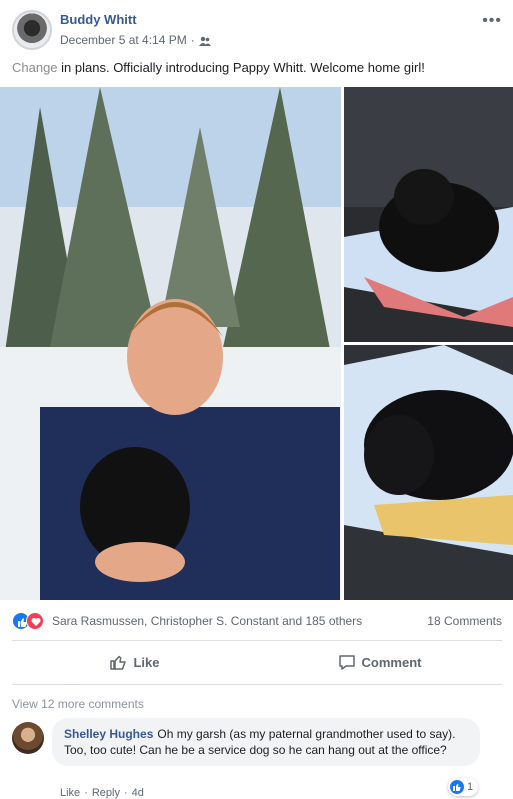  I want to click on comment-reaction-badge: 1, so click(463, 787).